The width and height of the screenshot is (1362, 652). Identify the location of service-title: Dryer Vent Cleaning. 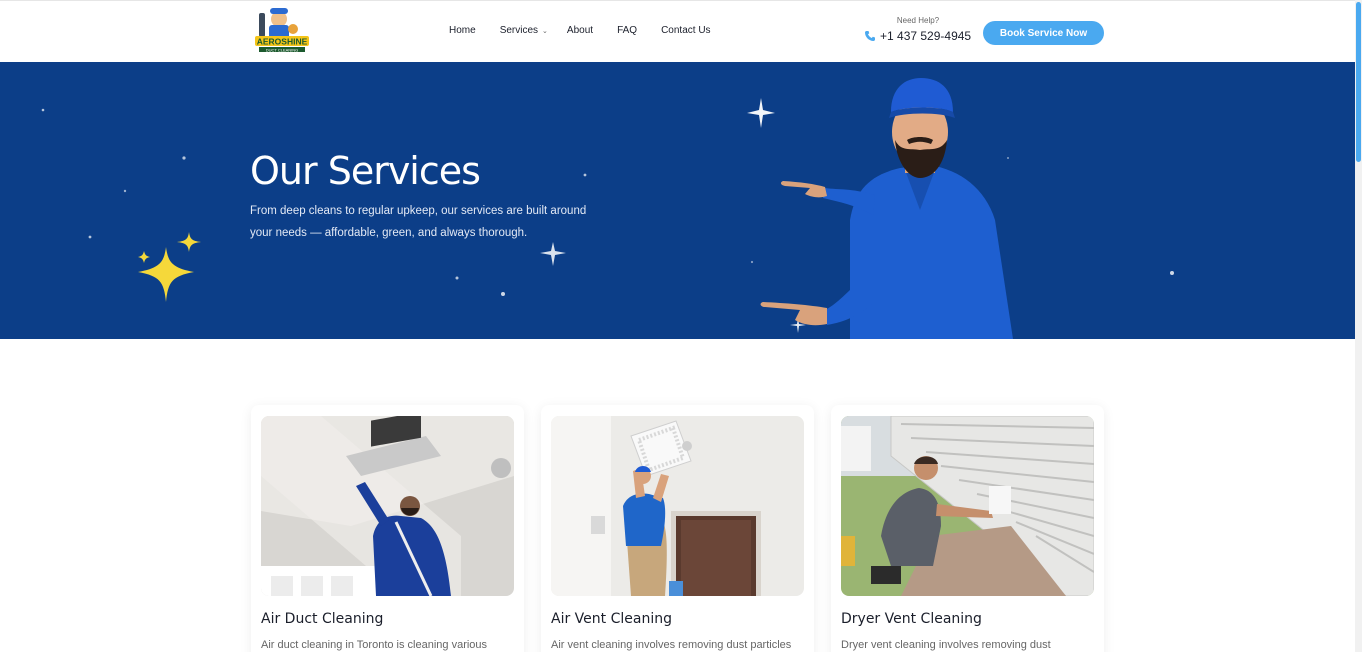
(911, 619).